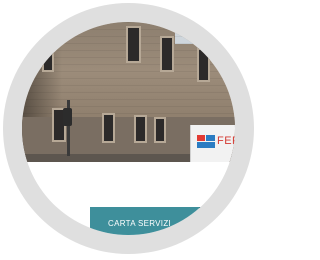  I want to click on company-sign: FERR, so click(212, 144).